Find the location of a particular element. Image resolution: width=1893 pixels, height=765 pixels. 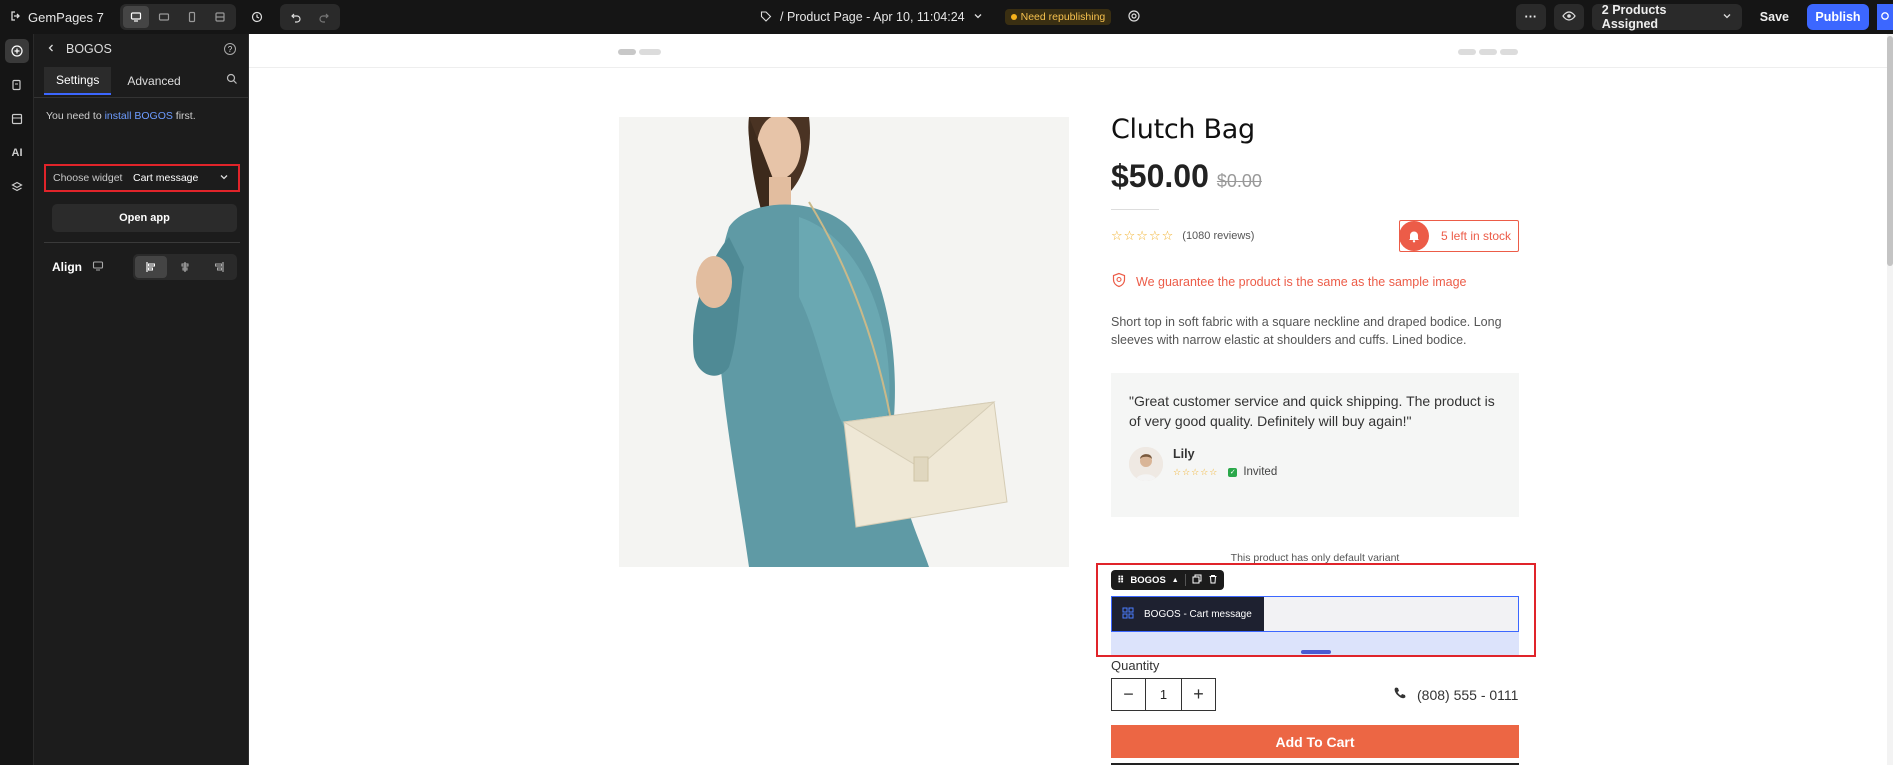

open-app-button: Open app is located at coordinates (144, 218).